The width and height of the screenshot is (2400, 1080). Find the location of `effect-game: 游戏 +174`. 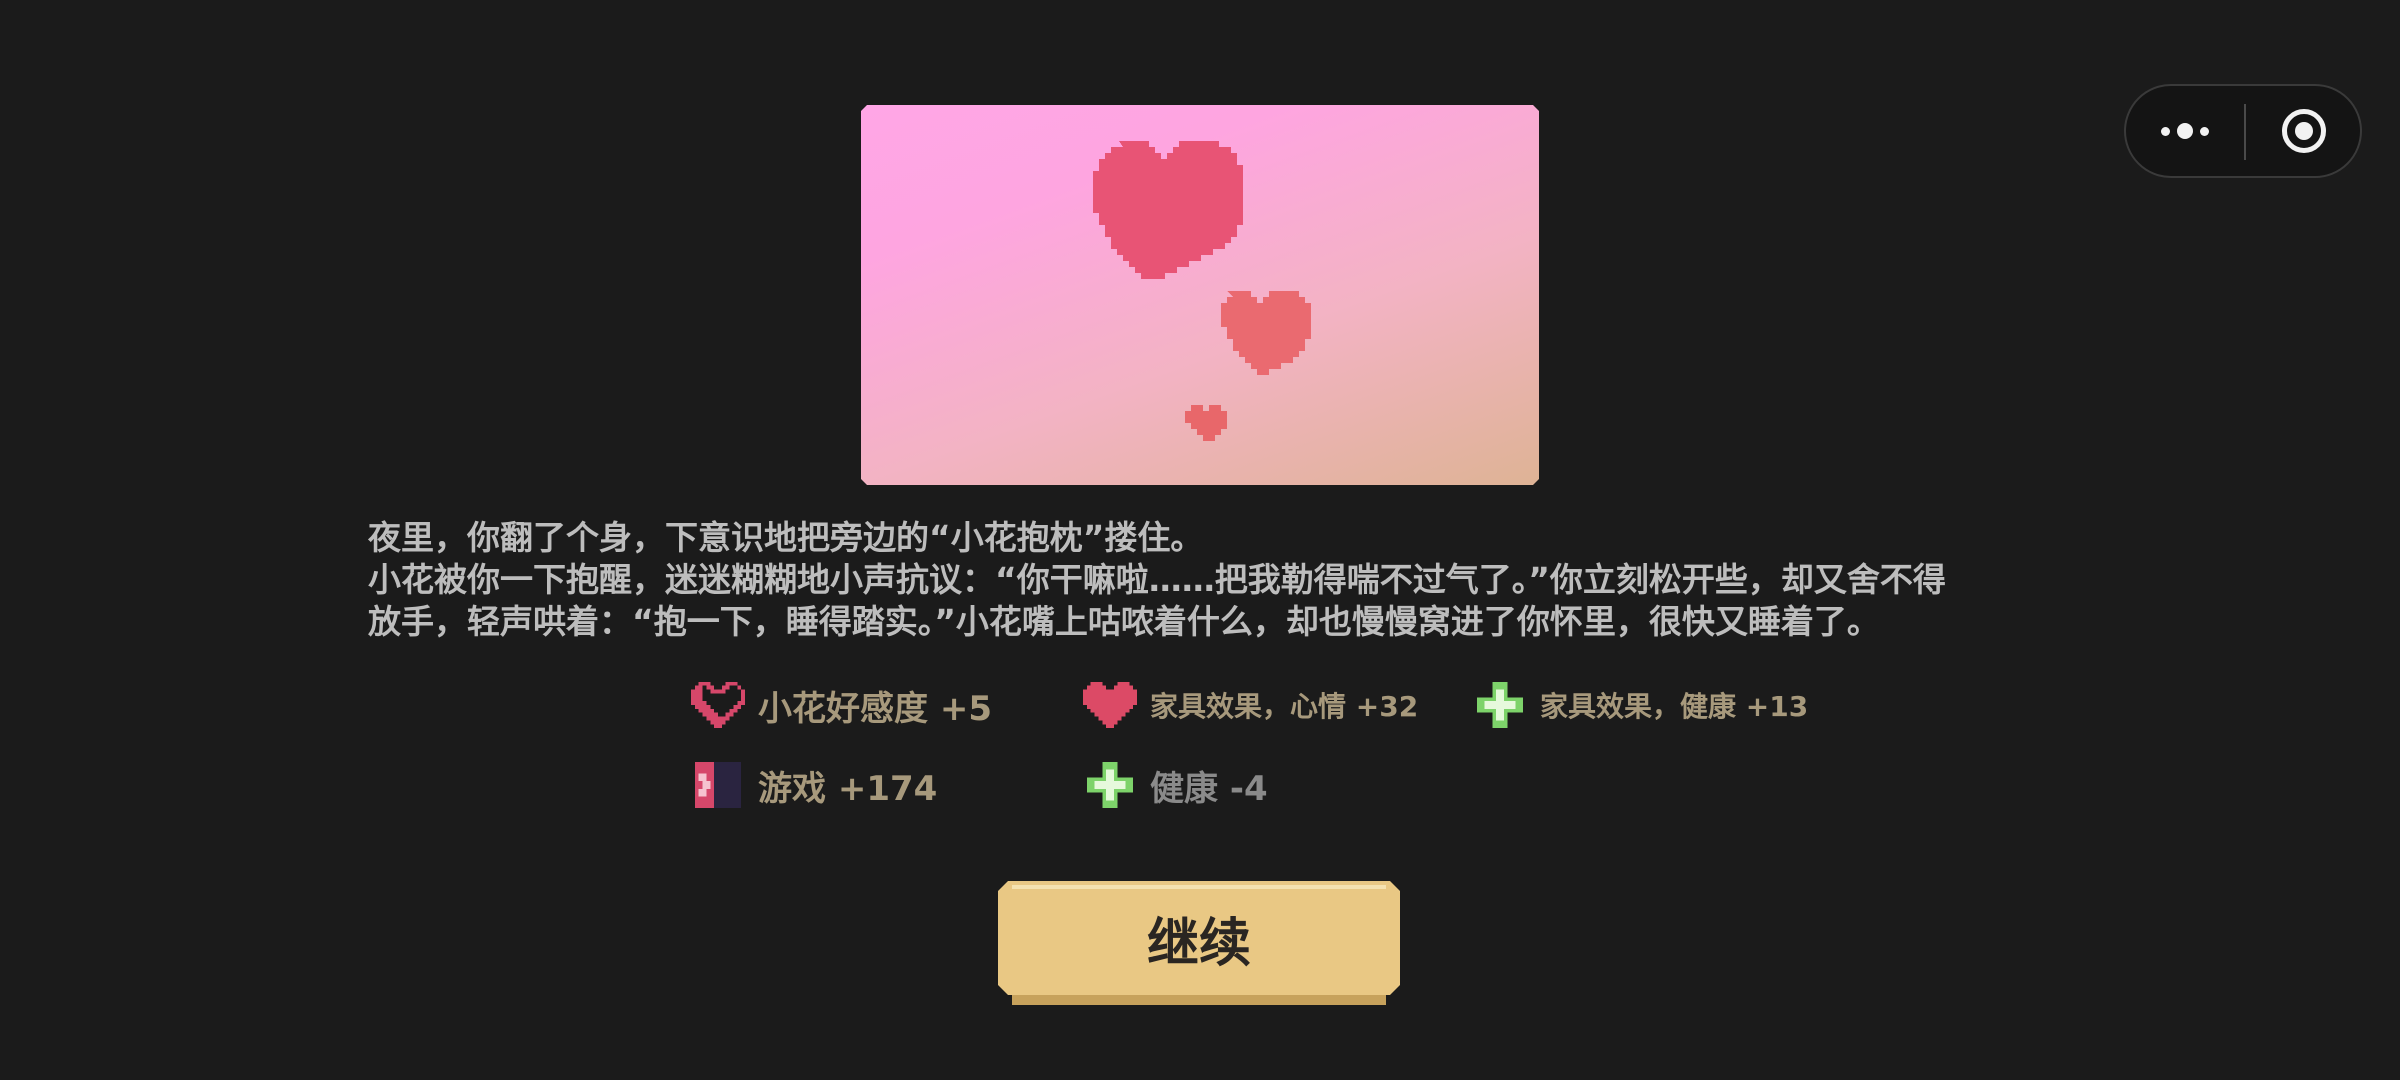

effect-game: 游戏 +174 is located at coordinates (813, 785).